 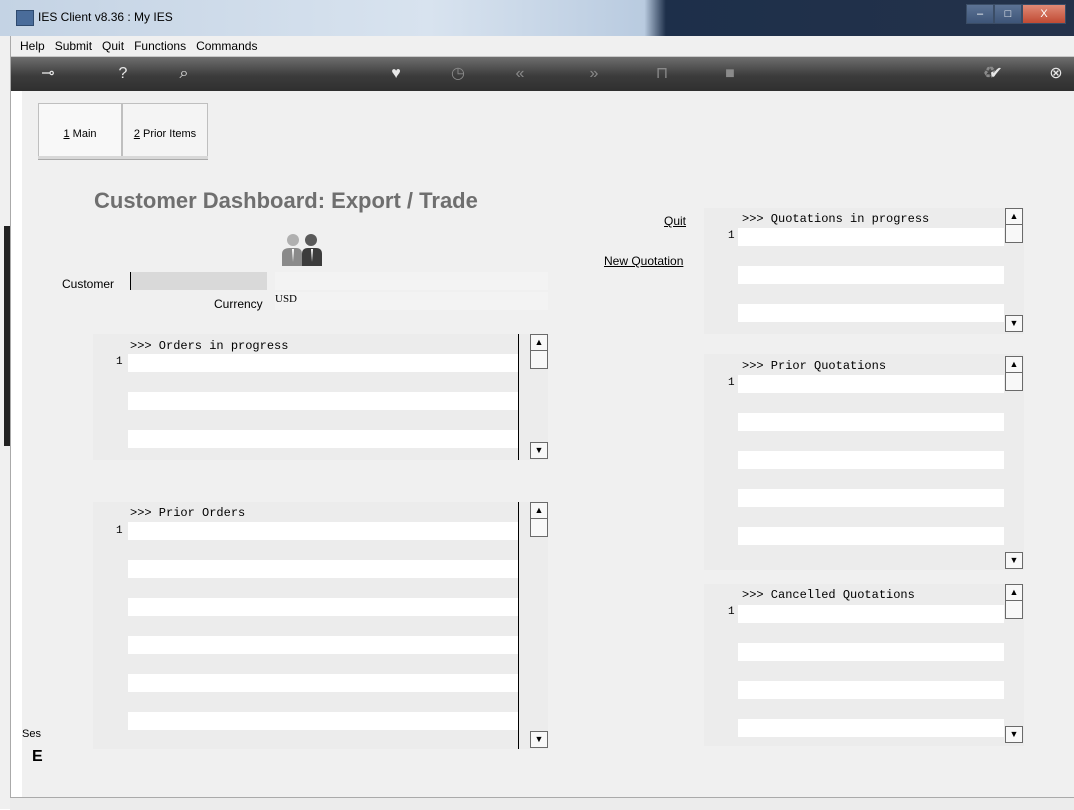 What do you see at coordinates (675, 221) in the screenshot?
I see `quit-link: Quit` at bounding box center [675, 221].